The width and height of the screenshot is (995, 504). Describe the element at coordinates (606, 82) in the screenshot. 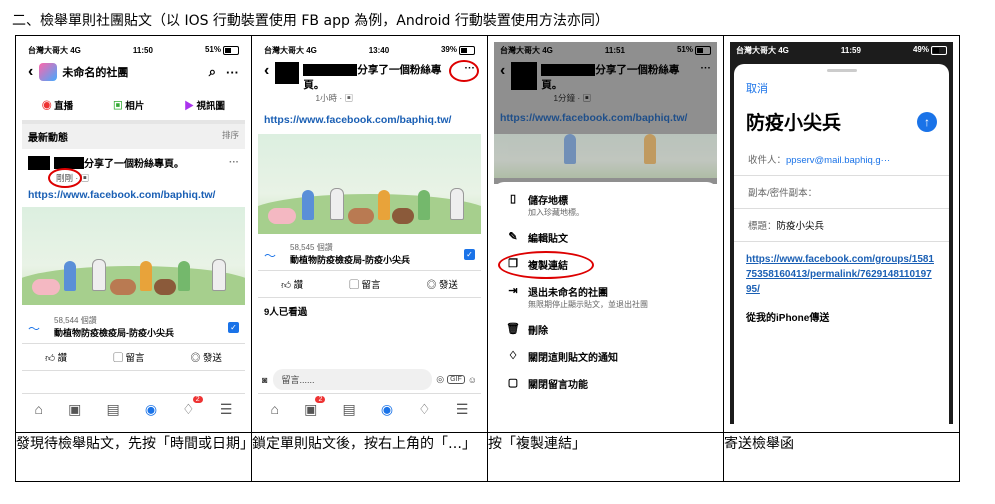

I see `post-header: ‹ 分享了一個粉絲專 頁。 1分鐘 · ▣ ···` at that location.